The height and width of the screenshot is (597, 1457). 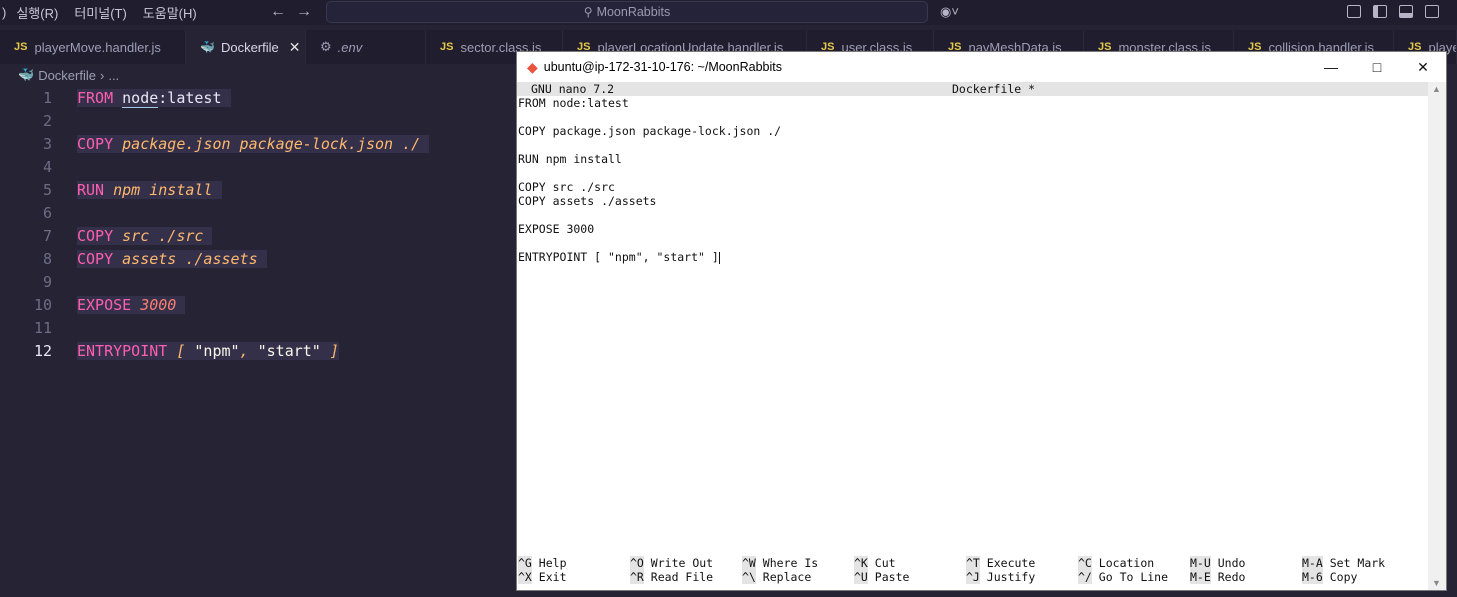 What do you see at coordinates (26, 74) in the screenshot?
I see `docker-icon: 🐳` at bounding box center [26, 74].